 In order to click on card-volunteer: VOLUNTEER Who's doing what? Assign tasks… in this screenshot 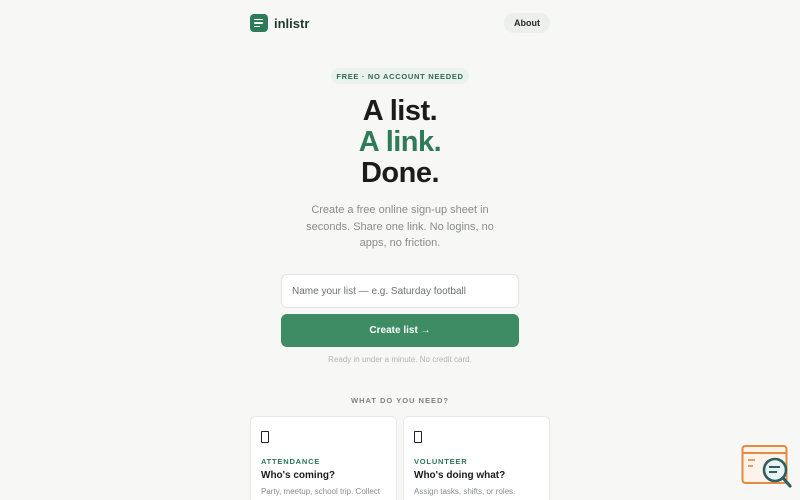, I will do `click(476, 458)`.